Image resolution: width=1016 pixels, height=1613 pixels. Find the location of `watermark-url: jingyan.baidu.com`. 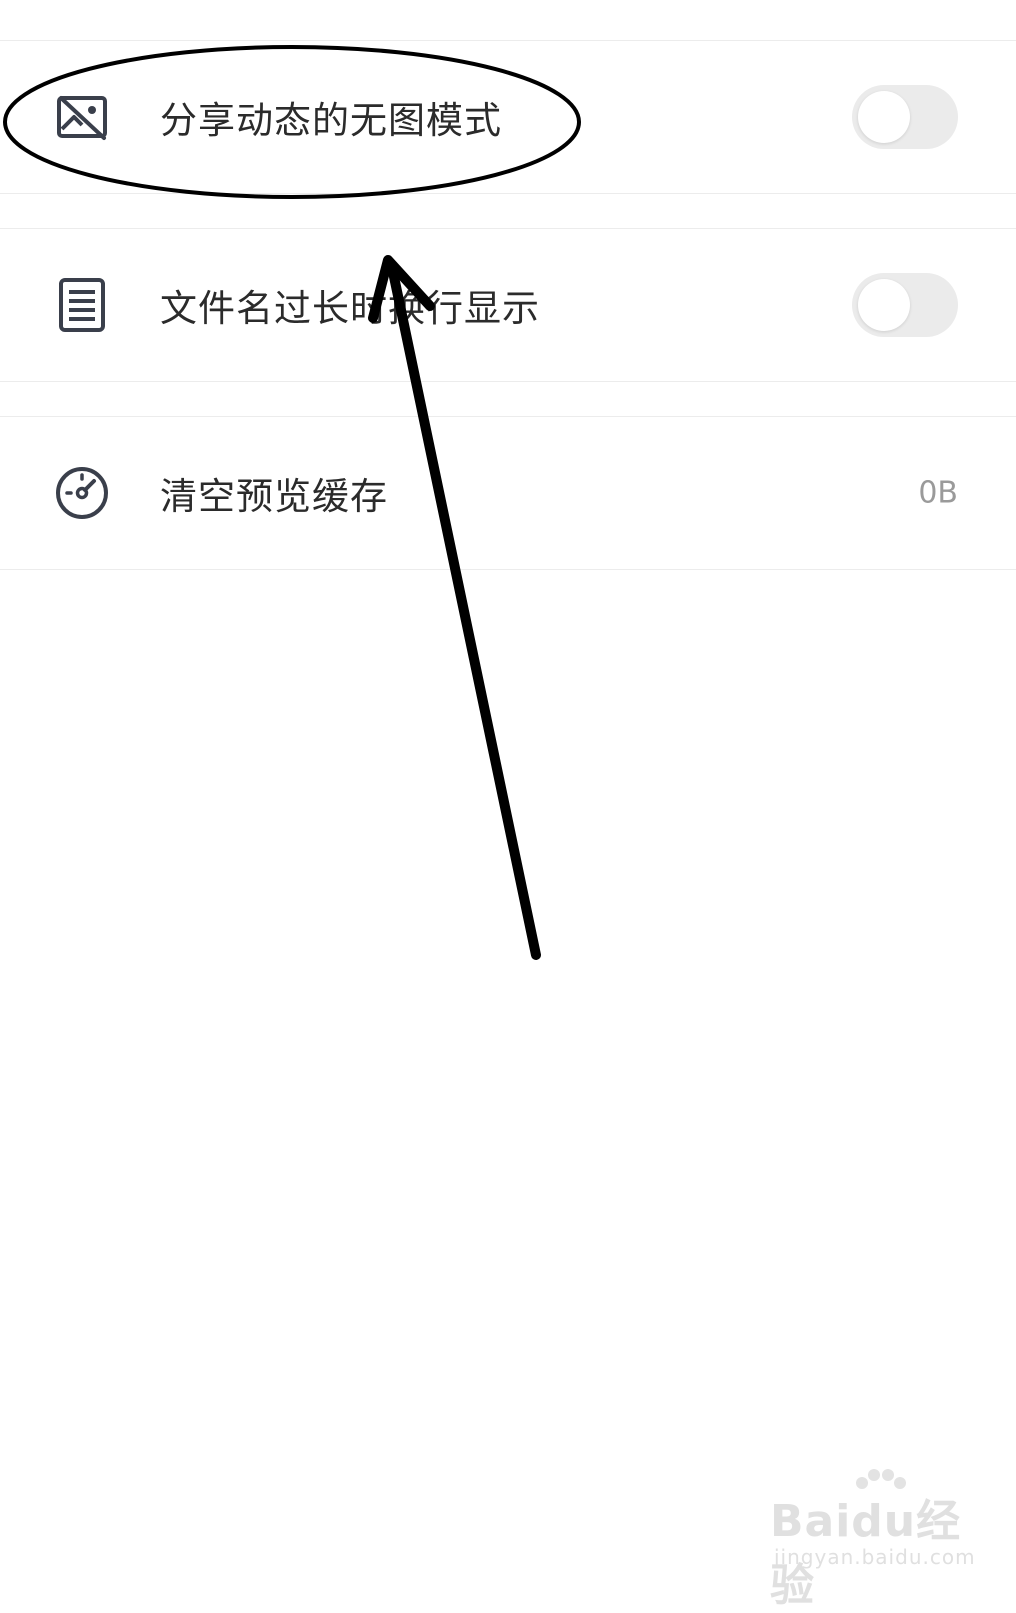

watermark-url: jingyan.baidu.com is located at coordinates (875, 1557).